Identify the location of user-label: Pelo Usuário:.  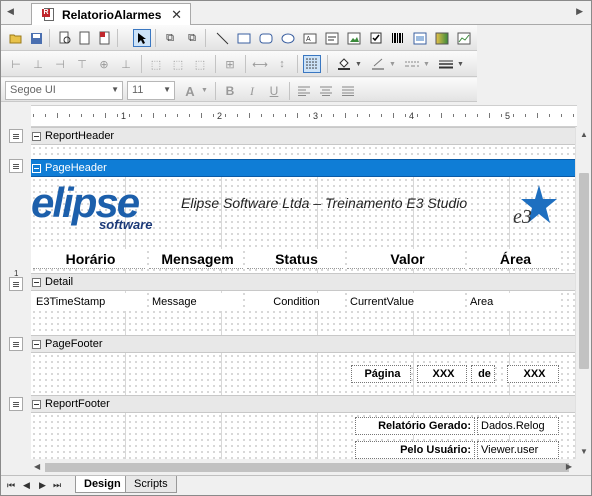
(415, 450).